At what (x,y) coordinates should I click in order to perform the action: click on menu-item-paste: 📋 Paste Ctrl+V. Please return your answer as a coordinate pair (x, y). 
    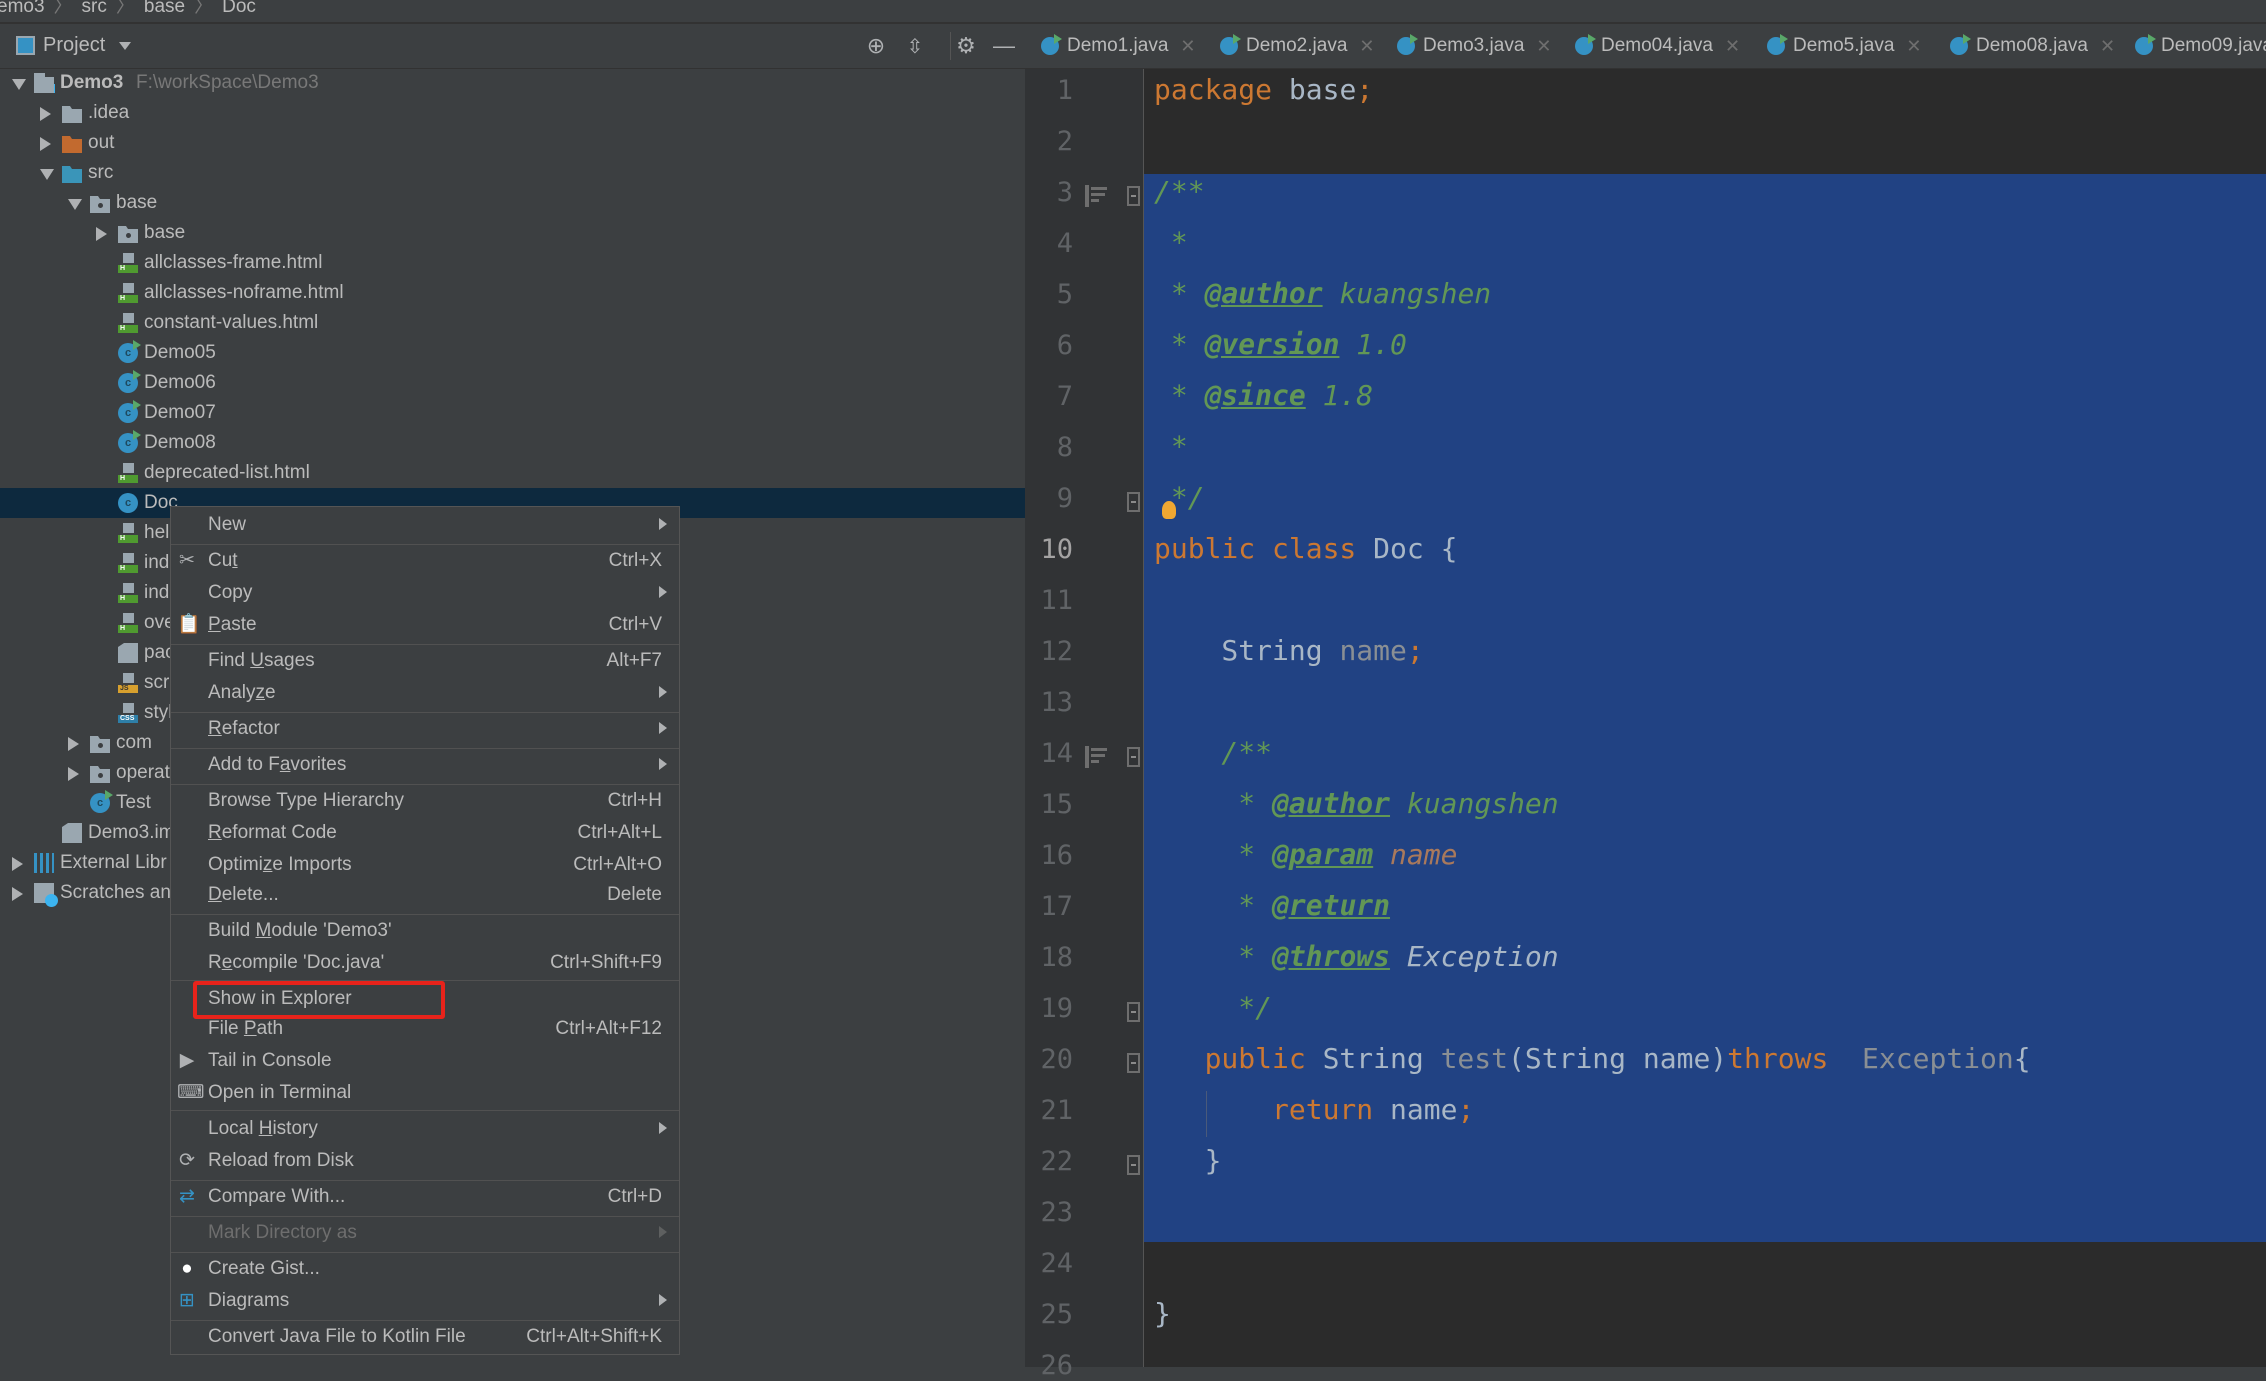
    Looking at the image, I should click on (425, 625).